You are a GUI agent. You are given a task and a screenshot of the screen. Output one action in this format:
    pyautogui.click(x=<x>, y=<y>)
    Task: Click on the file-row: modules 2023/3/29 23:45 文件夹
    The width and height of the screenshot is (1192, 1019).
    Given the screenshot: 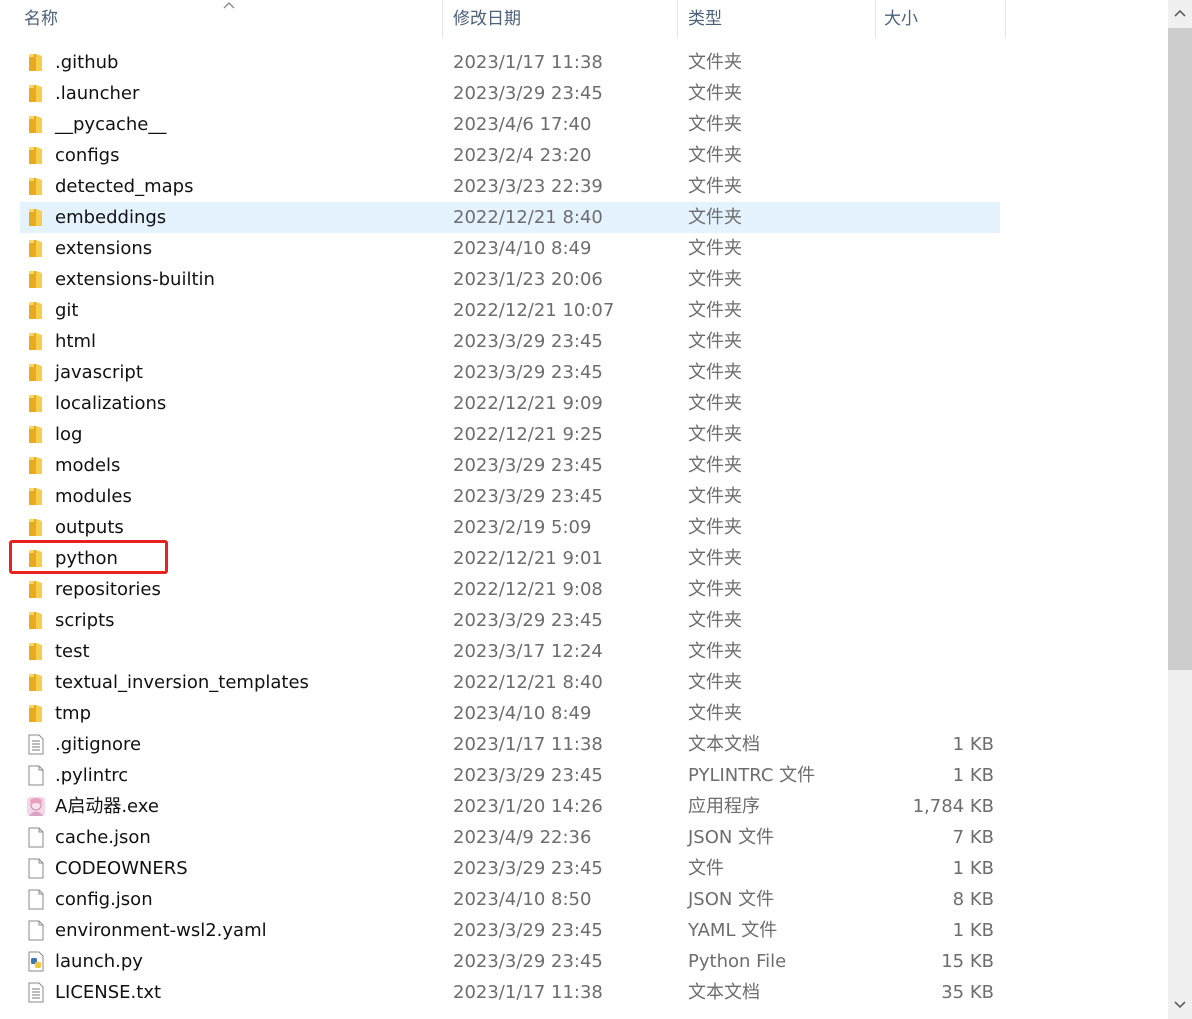 What is the action you would take?
    pyautogui.click(x=510, y=496)
    